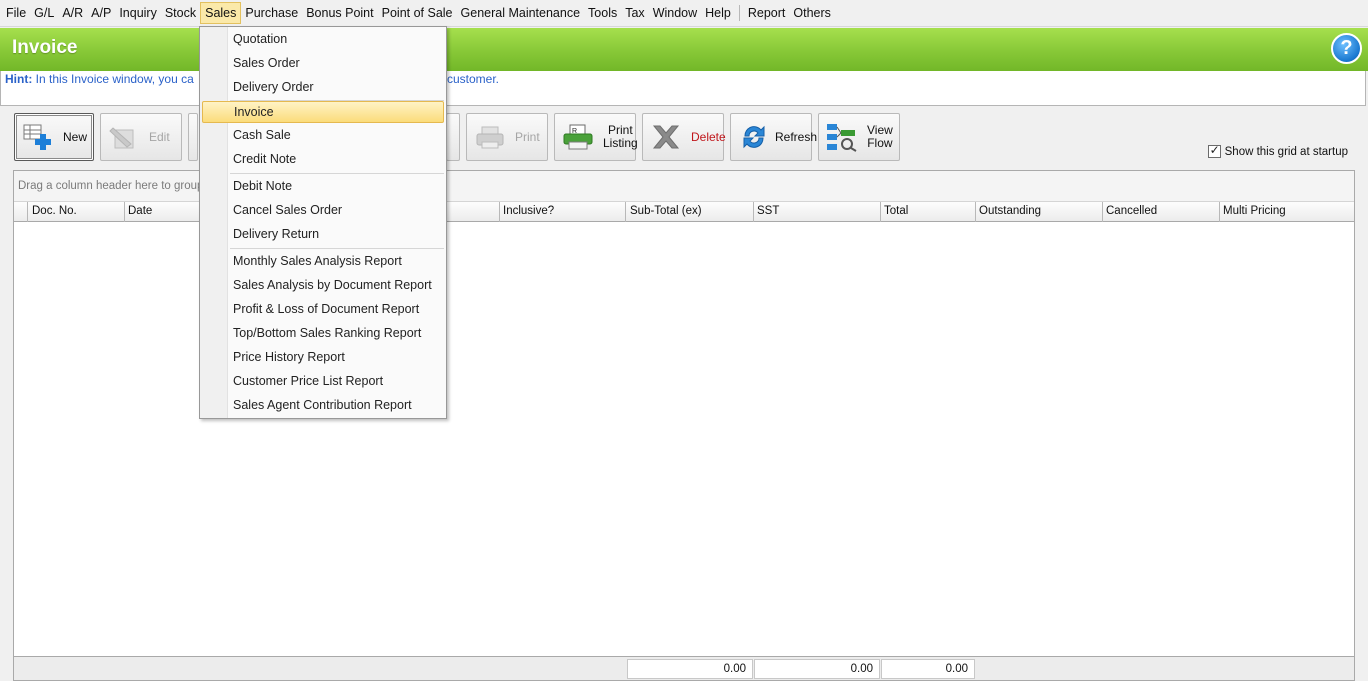 The width and height of the screenshot is (1368, 681). What do you see at coordinates (578, 137) in the screenshot?
I see `print-listing-icon: R` at bounding box center [578, 137].